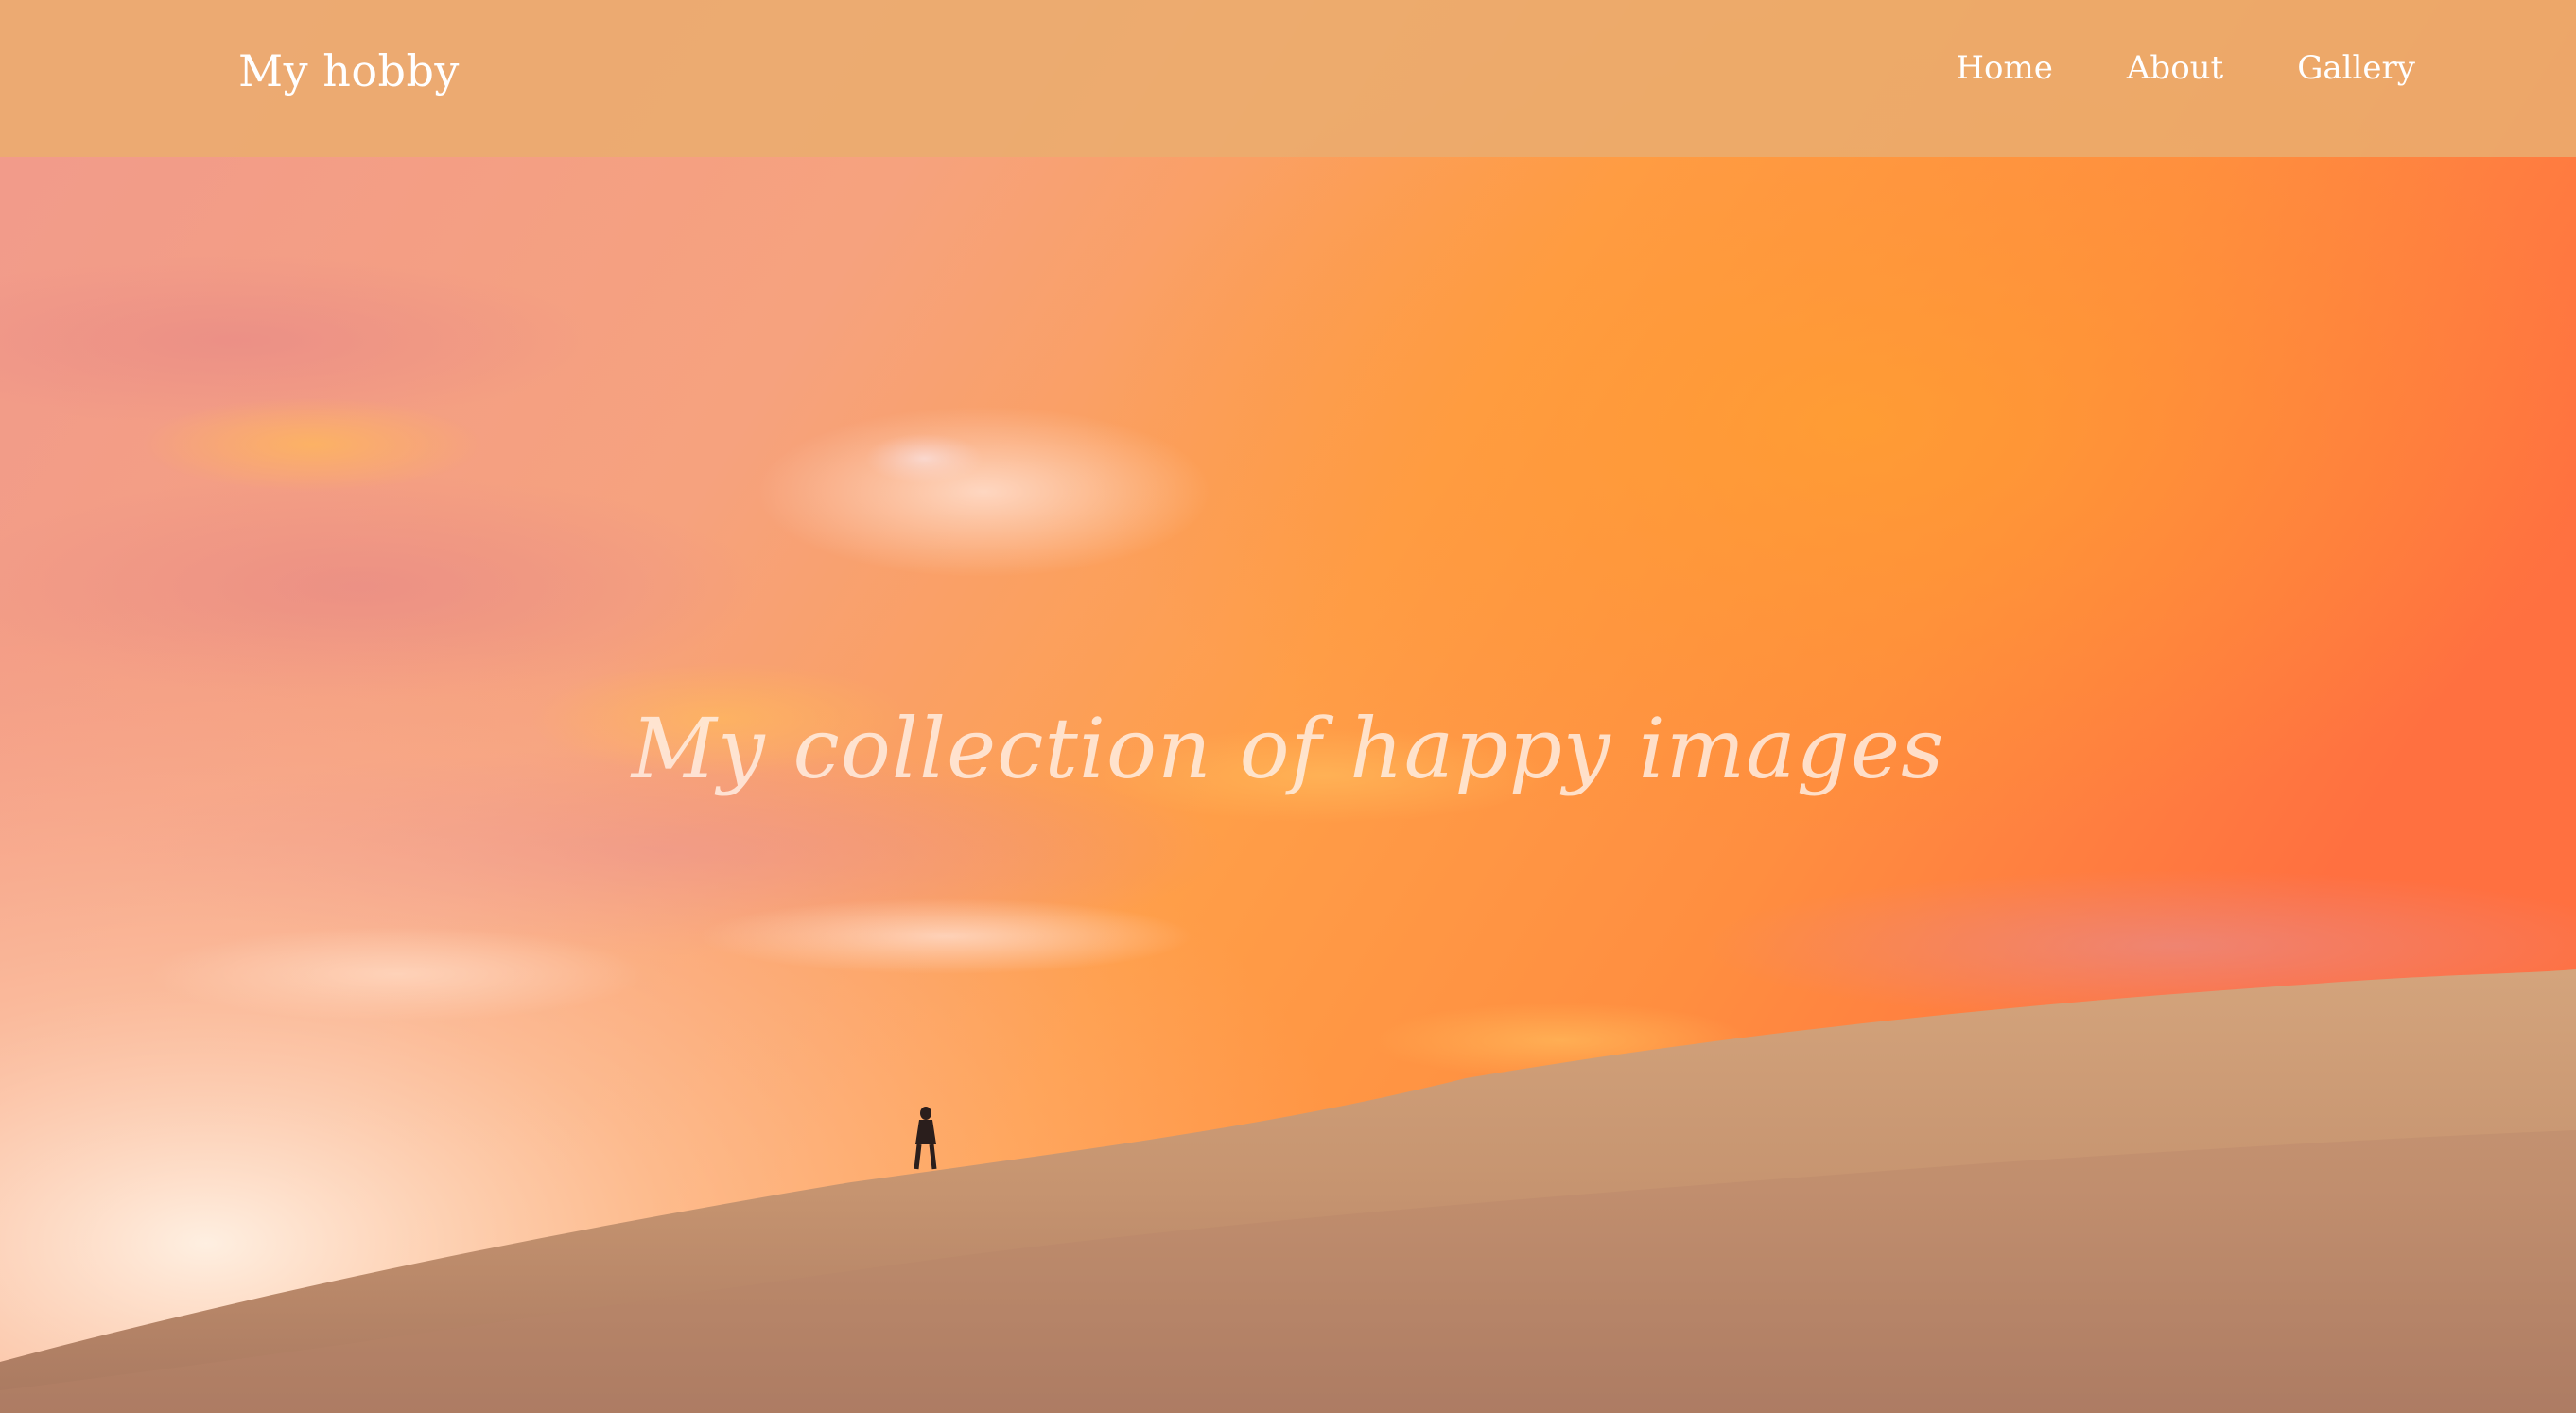  Describe the element at coordinates (1288, 748) in the screenshot. I see `hero-headline: My collection of happy images` at that location.